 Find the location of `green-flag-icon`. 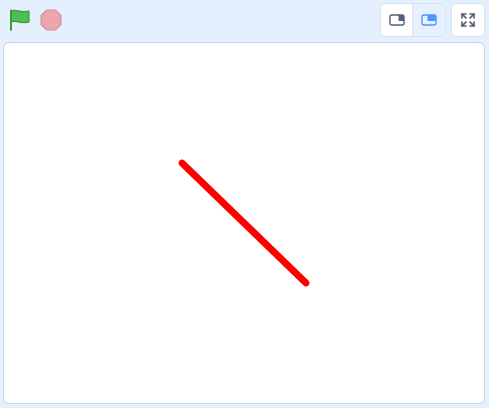

green-flag-icon is located at coordinates (20, 20).